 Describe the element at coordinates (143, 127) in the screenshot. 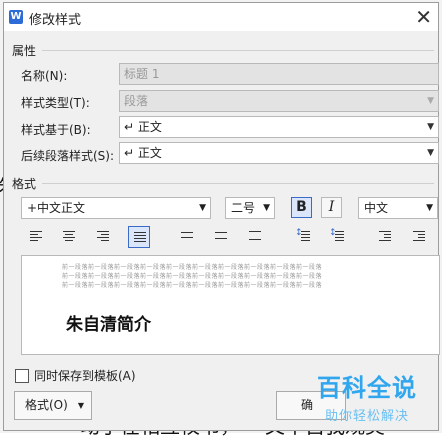

I see `based-on-value: ↵ 正文` at that location.